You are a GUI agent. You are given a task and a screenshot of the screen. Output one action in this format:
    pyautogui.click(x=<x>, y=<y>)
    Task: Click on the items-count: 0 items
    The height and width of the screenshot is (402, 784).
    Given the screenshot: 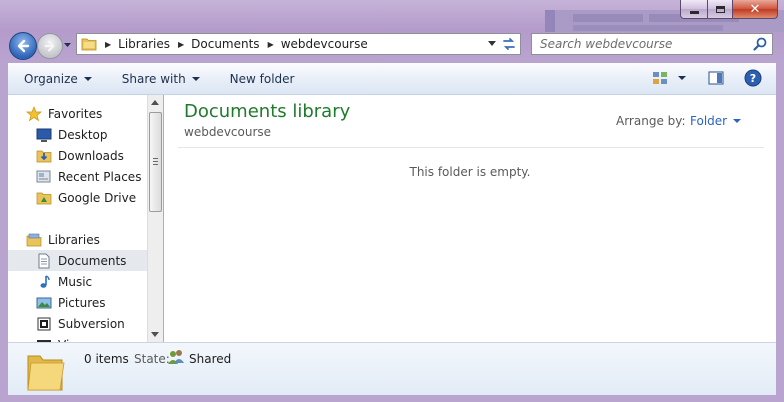 What is the action you would take?
    pyautogui.click(x=106, y=359)
    